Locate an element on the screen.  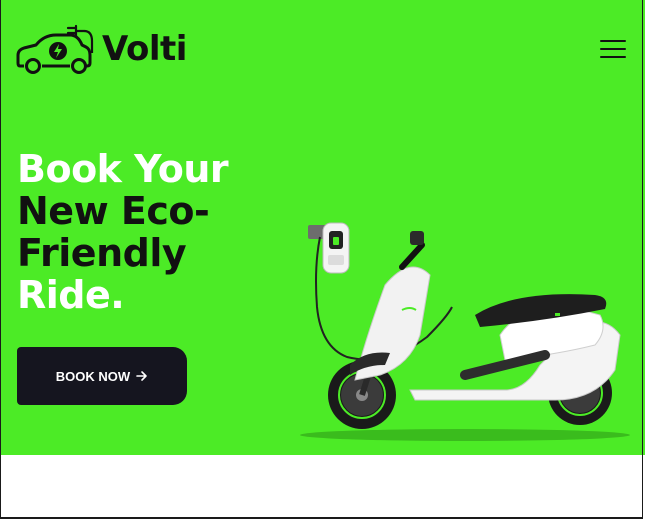
book-now-button: BOOK NOW is located at coordinates (102, 376).